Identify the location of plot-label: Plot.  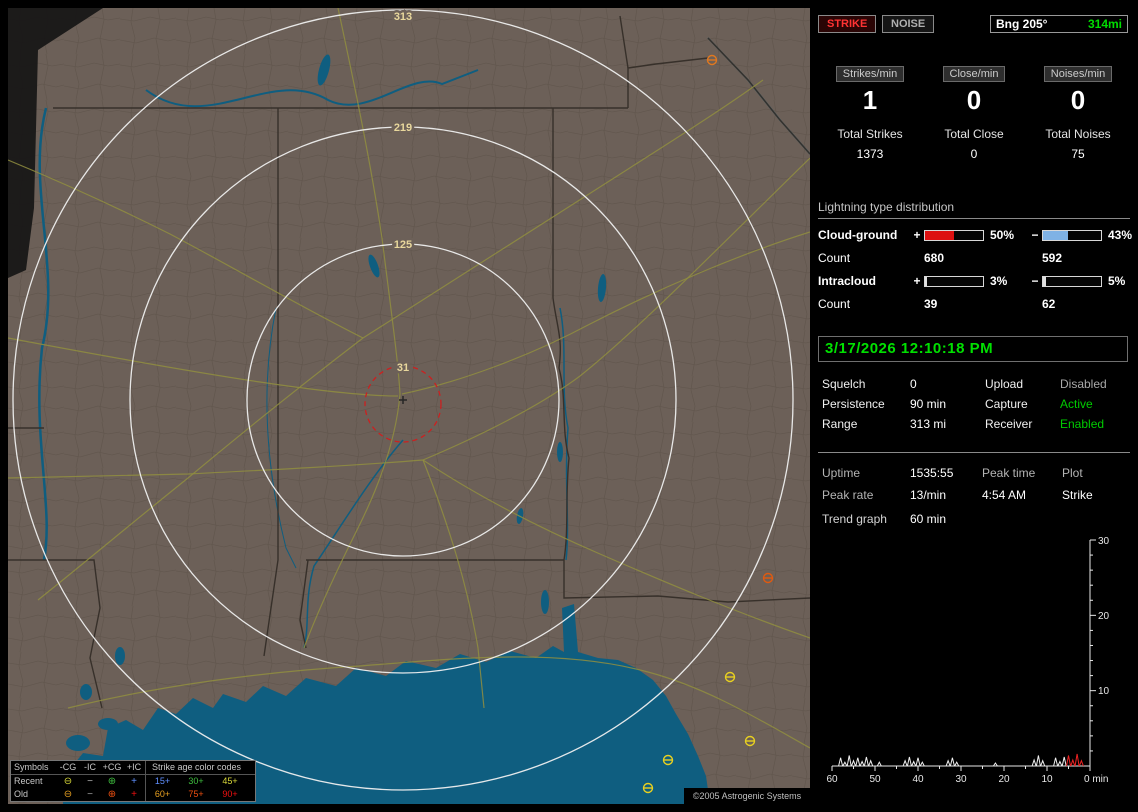
(1072, 473).